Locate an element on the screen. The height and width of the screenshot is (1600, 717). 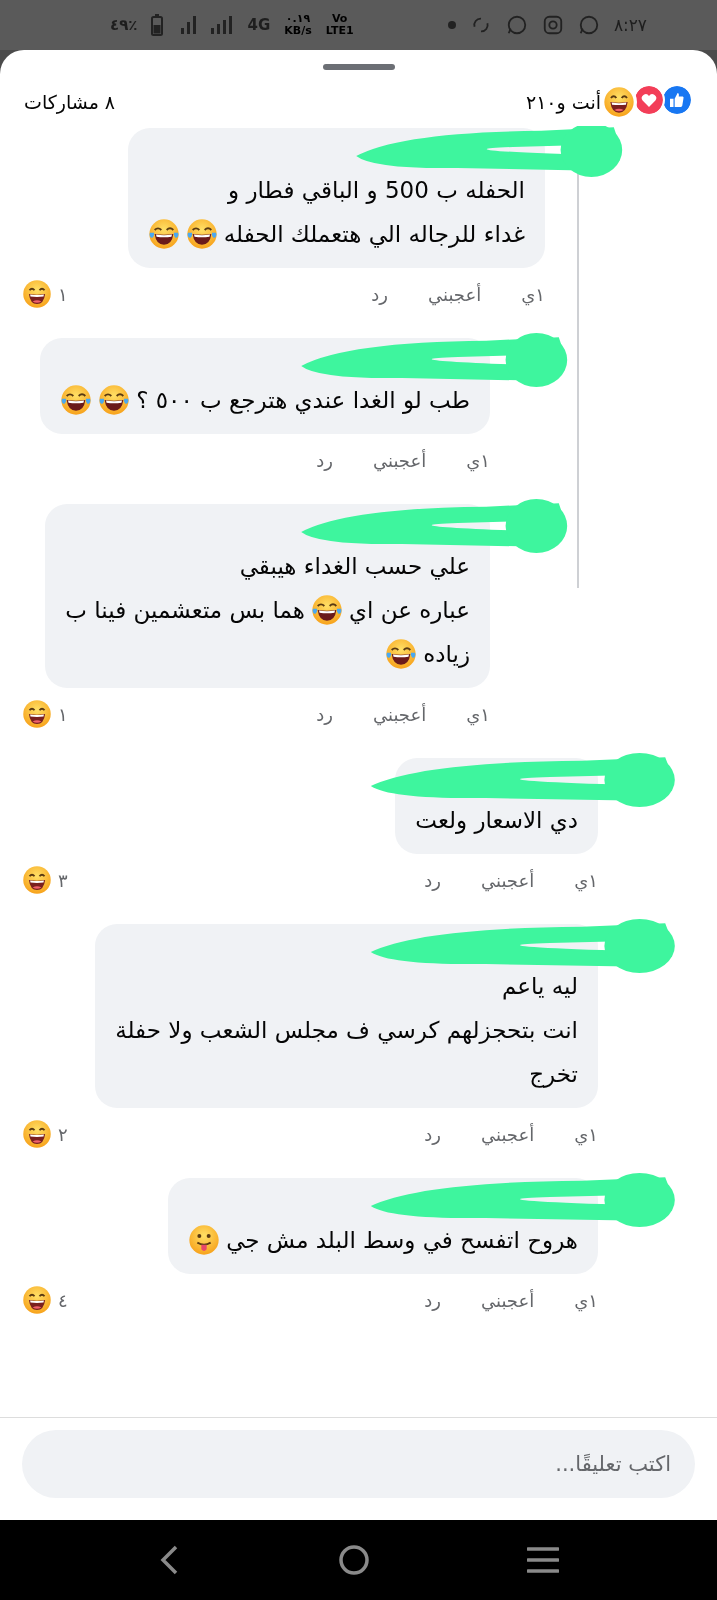
comment-text: هما بس متعشمين فينا ب is located at coordinates (185, 611).